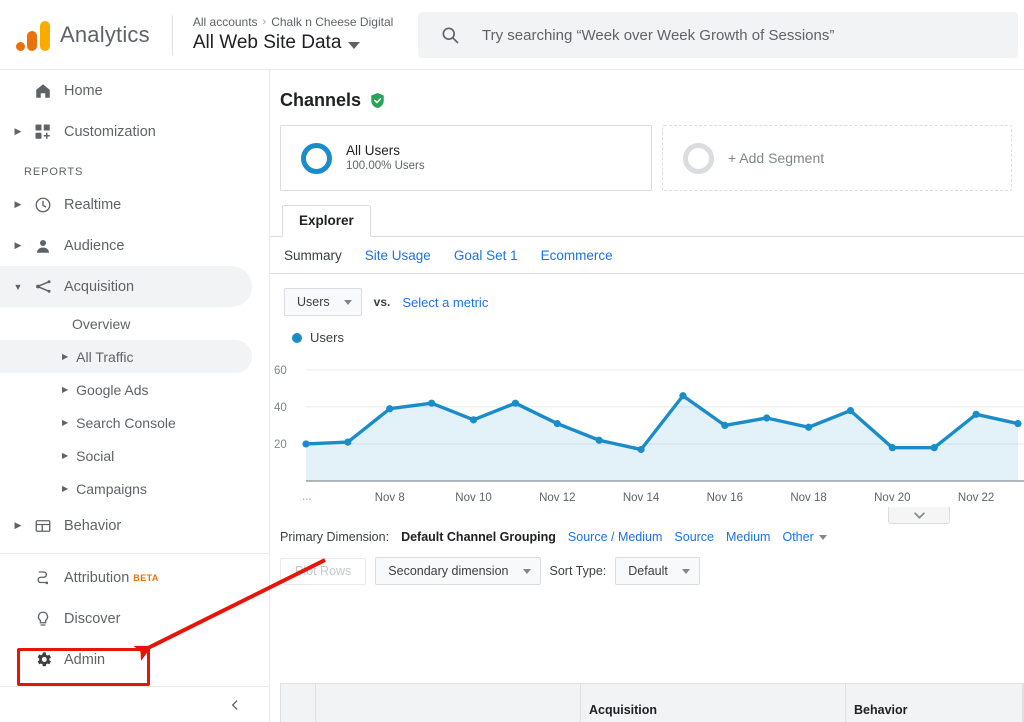 The height and width of the screenshot is (722, 1024). What do you see at coordinates (748, 537) in the screenshot?
I see `primary-dimension-medium: Medium` at bounding box center [748, 537].